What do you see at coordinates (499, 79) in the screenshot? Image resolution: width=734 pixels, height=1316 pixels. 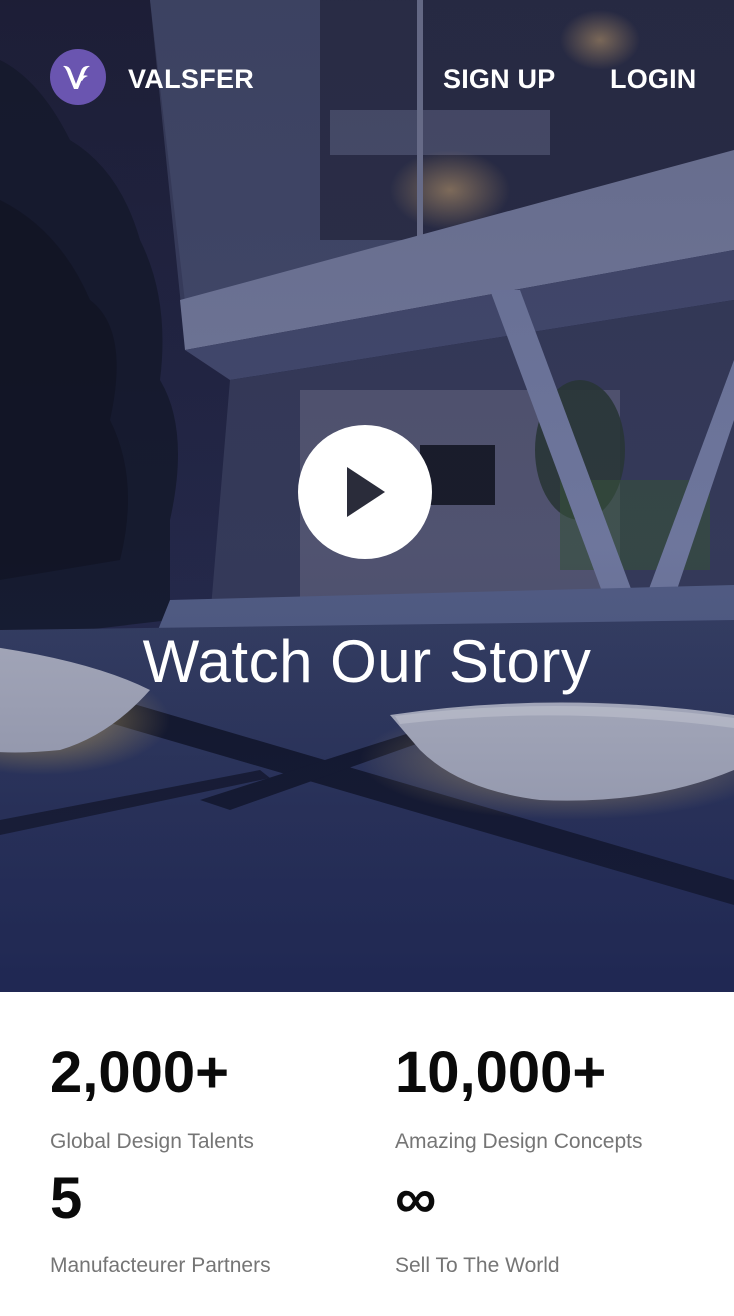 I see `signup-link: SIGN UP` at bounding box center [499, 79].